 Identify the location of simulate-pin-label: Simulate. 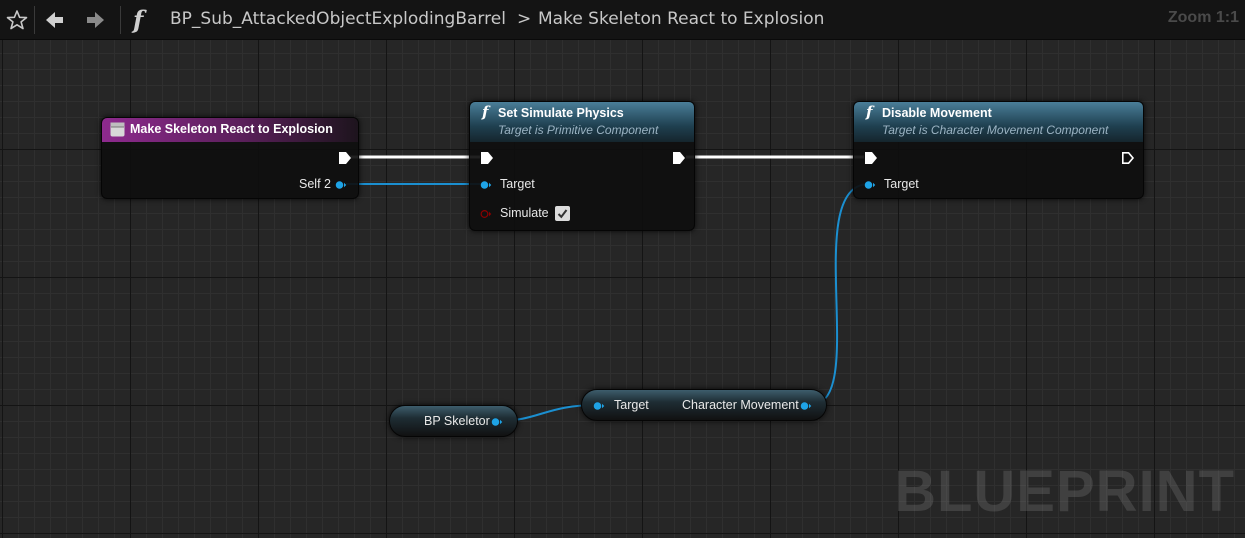
(524, 213).